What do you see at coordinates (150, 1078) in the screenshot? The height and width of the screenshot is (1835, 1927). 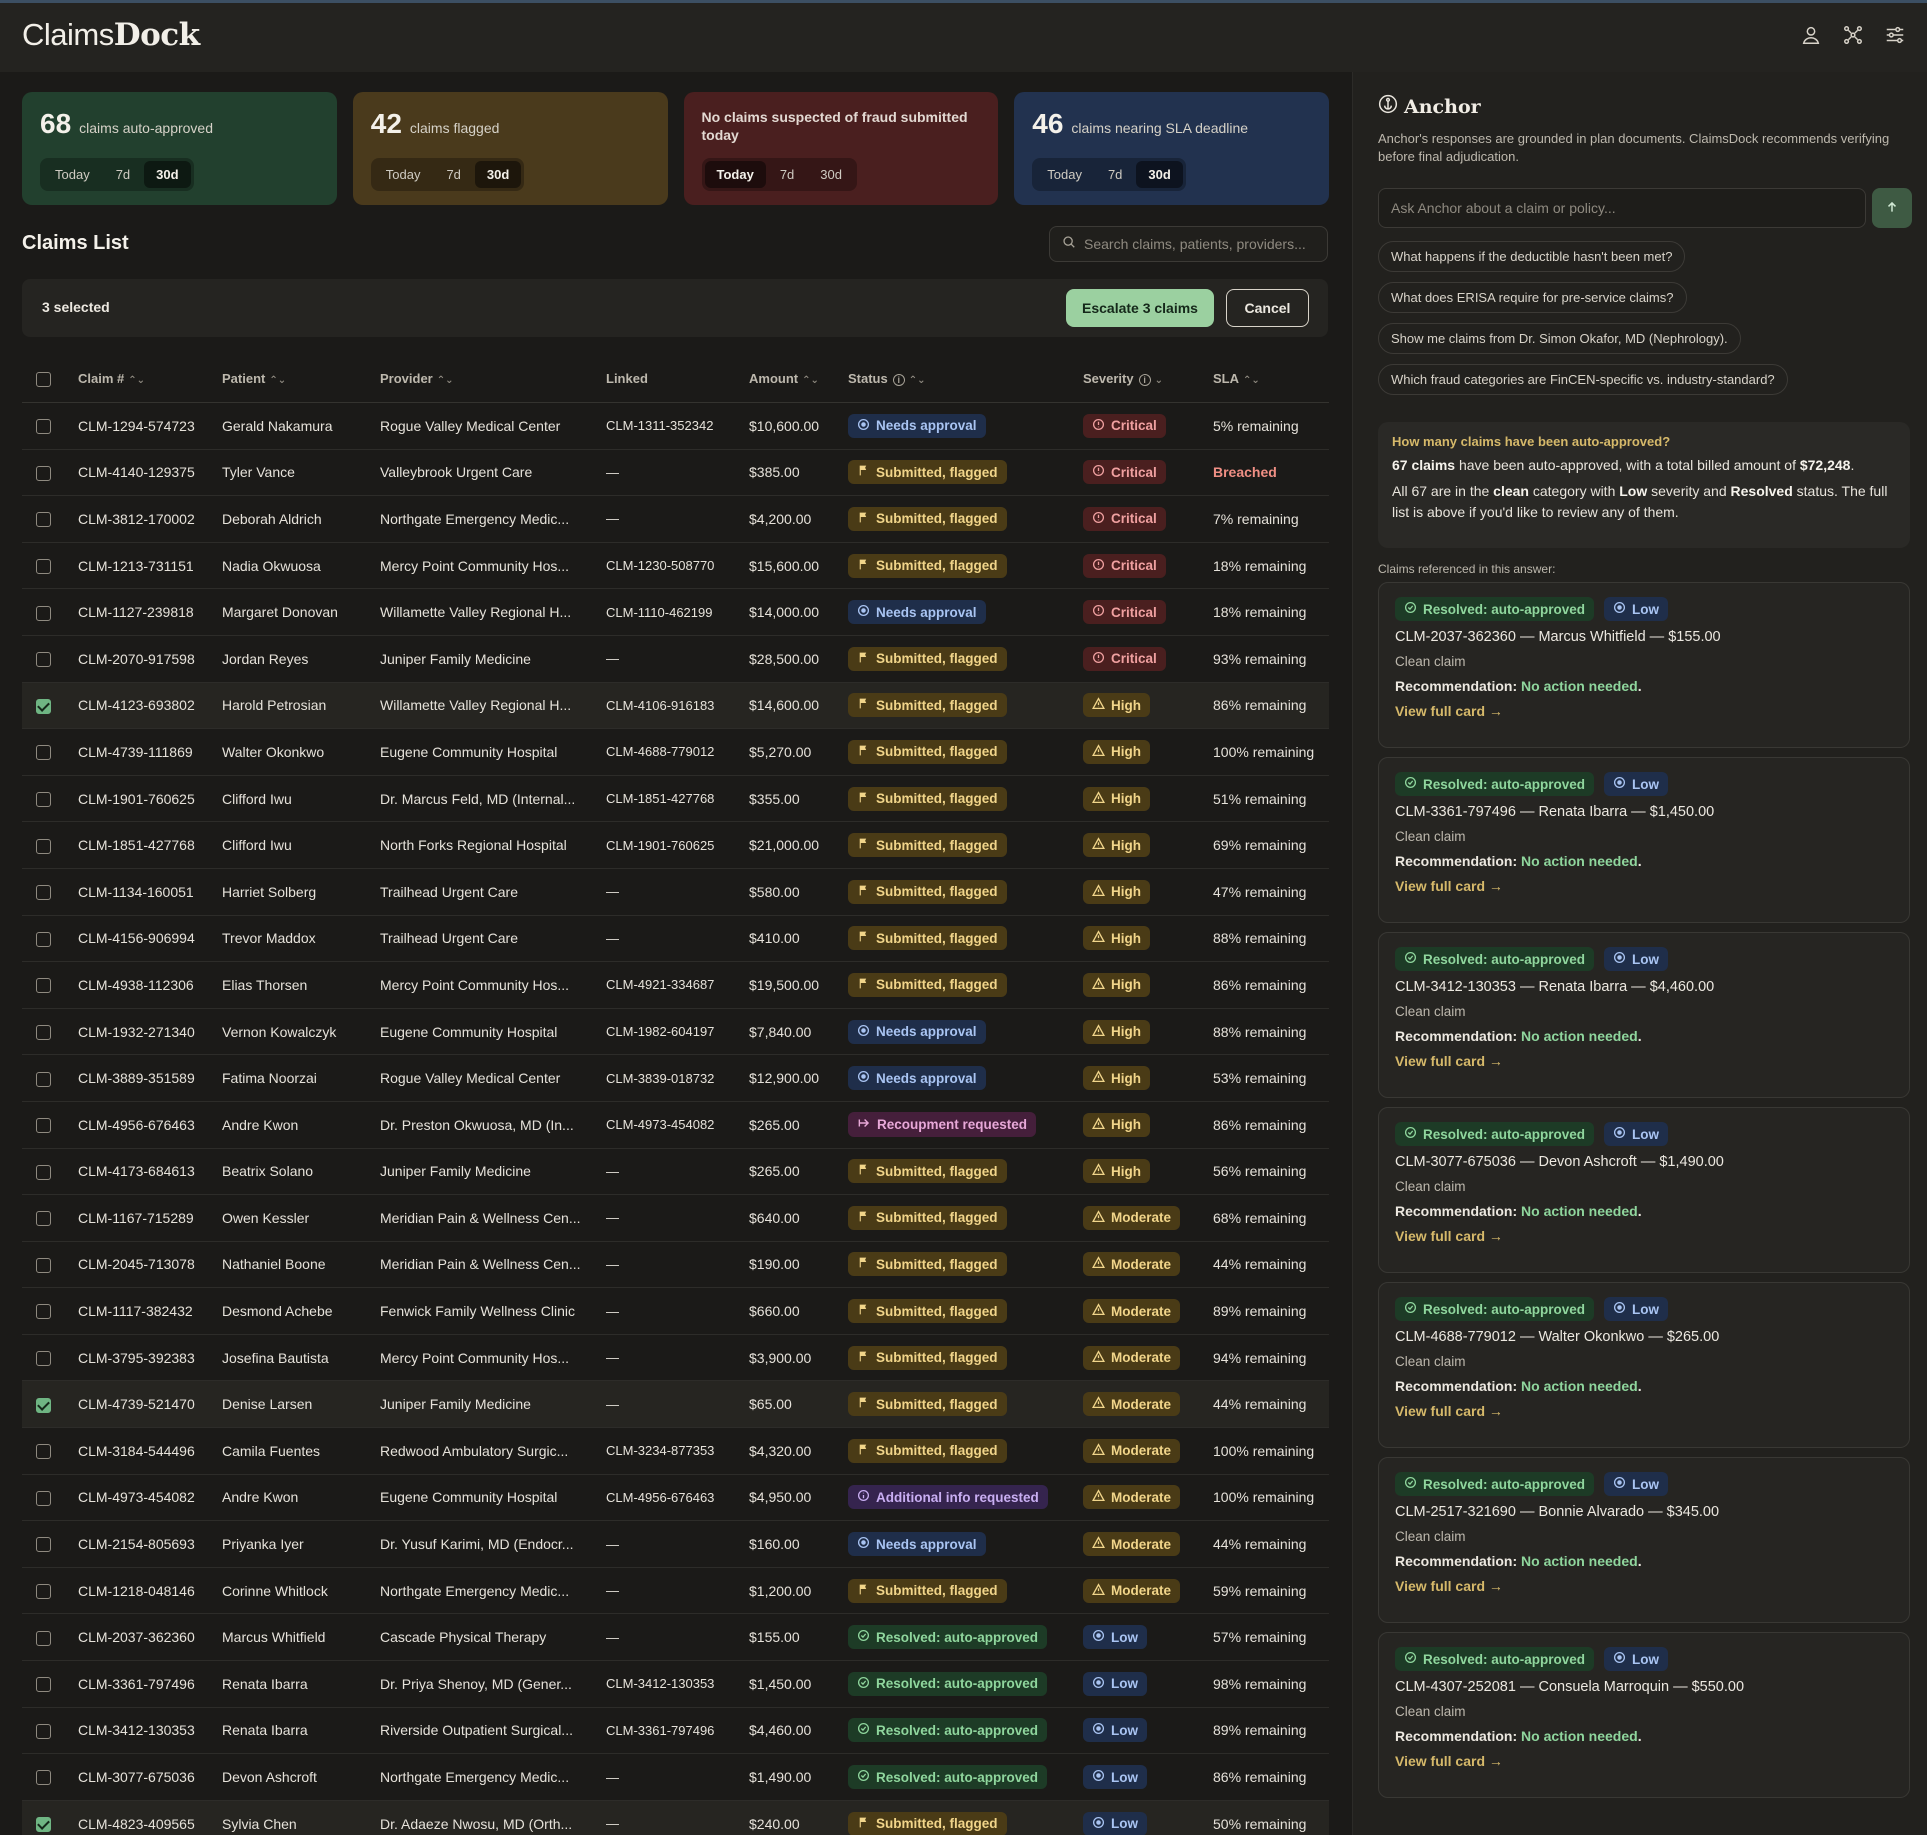 I see `claim-id: CLM-3889-351589` at bounding box center [150, 1078].